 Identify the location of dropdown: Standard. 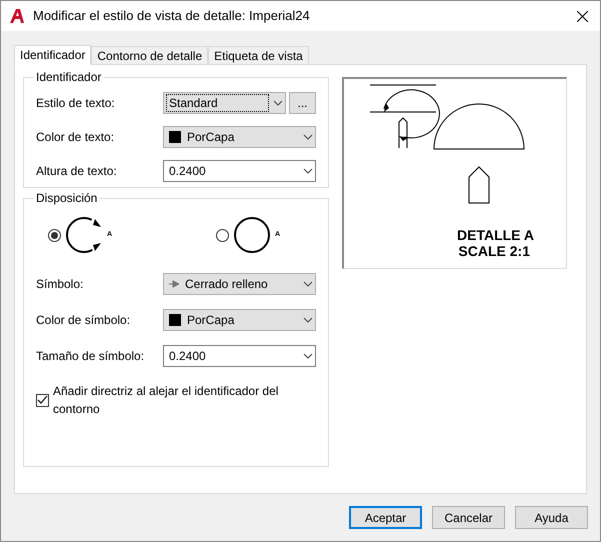
(224, 103).